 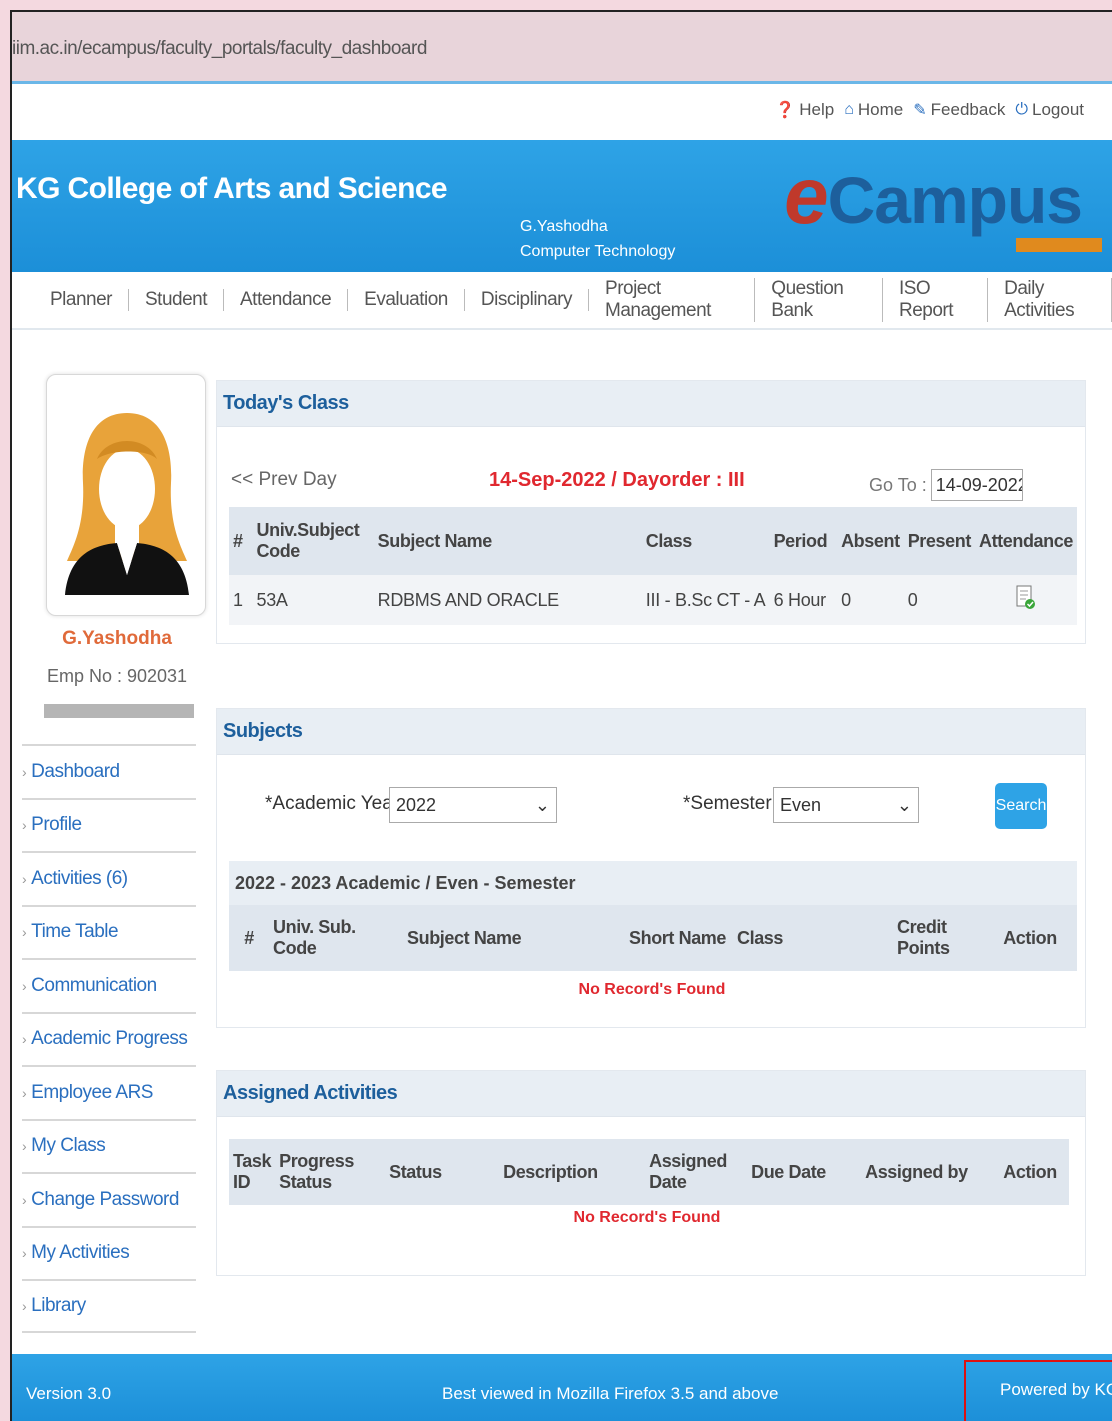 I want to click on search-button: Search, so click(x=1021, y=806).